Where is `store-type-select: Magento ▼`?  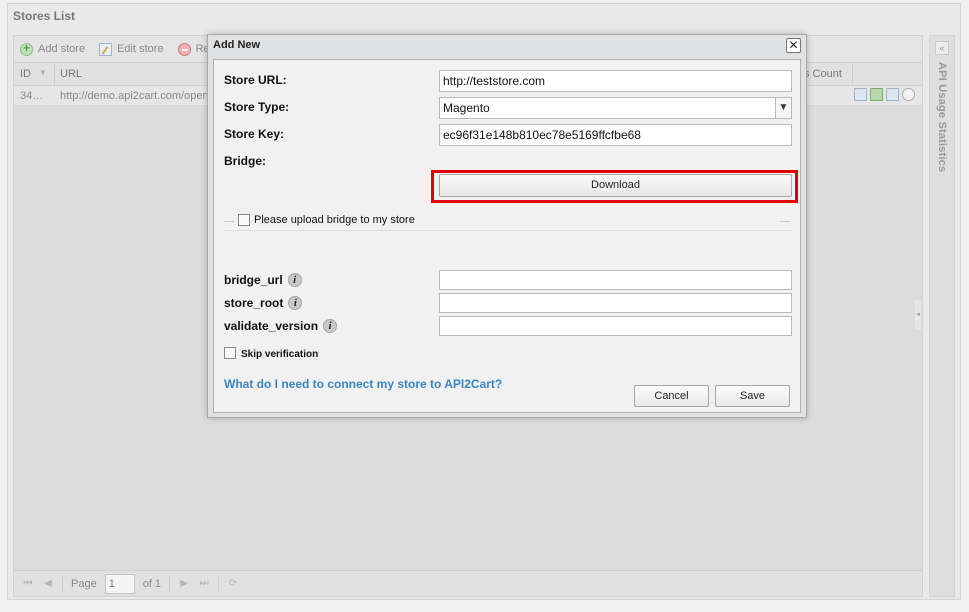
store-type-select: Magento ▼ is located at coordinates (615, 108).